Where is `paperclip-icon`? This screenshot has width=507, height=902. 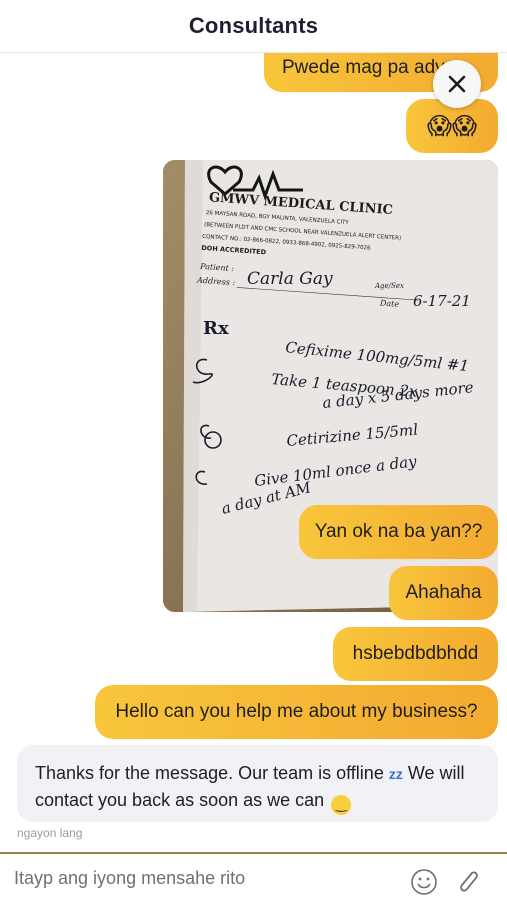
paperclip-icon is located at coordinates (469, 881).